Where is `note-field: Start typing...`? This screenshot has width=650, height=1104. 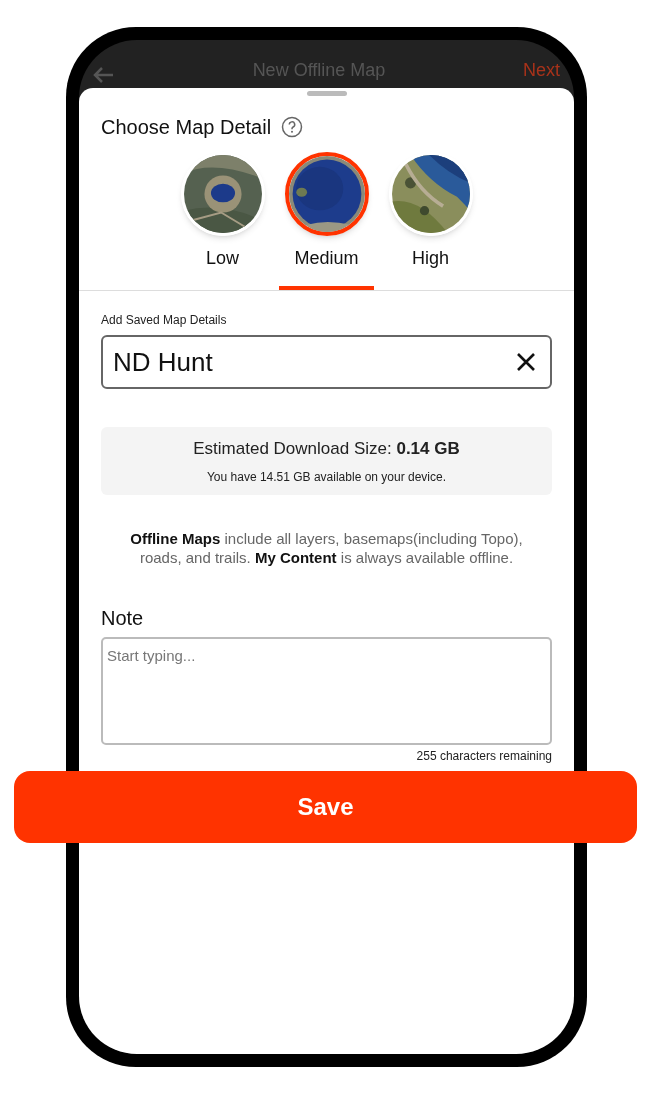 note-field: Start typing... is located at coordinates (326, 691).